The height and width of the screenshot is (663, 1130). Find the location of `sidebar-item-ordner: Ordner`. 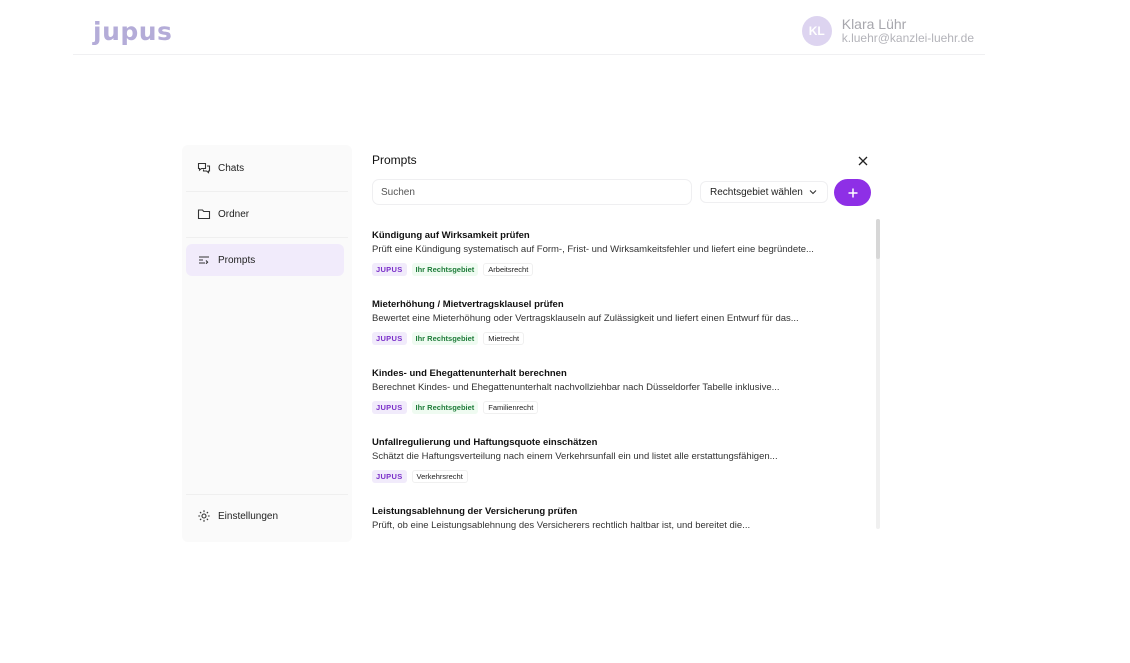

sidebar-item-ordner: Ordner is located at coordinates (265, 214).